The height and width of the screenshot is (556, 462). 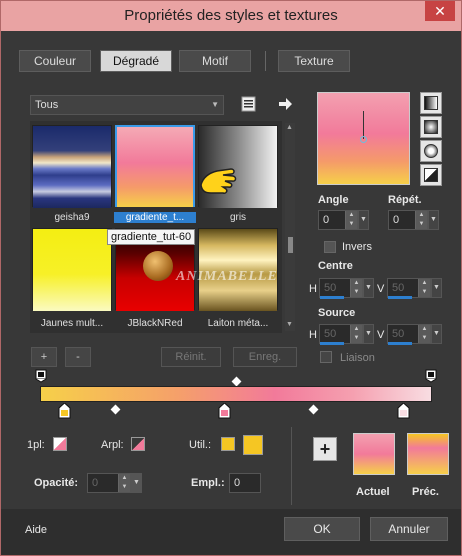 I want to click on center-v-slider, so click(x=400, y=297).